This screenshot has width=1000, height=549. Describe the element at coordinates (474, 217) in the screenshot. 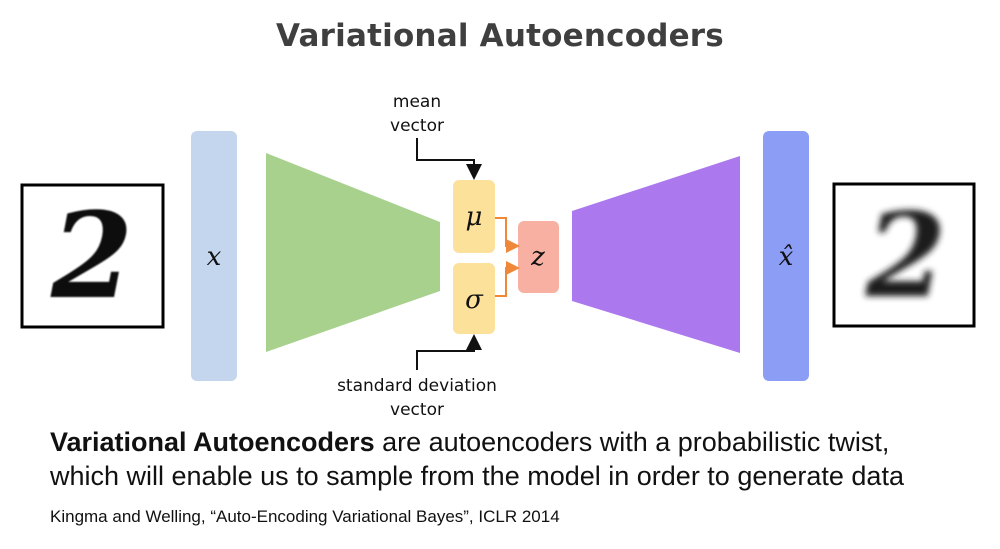

I see `mean-symbol: μ` at that location.